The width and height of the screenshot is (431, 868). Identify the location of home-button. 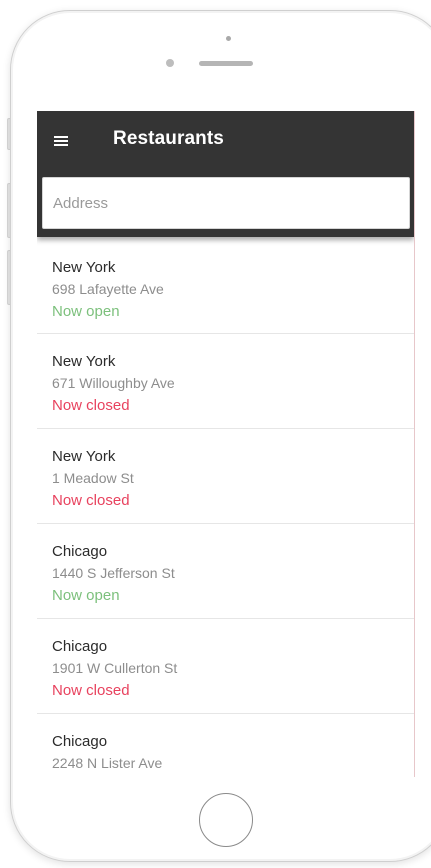
(226, 820).